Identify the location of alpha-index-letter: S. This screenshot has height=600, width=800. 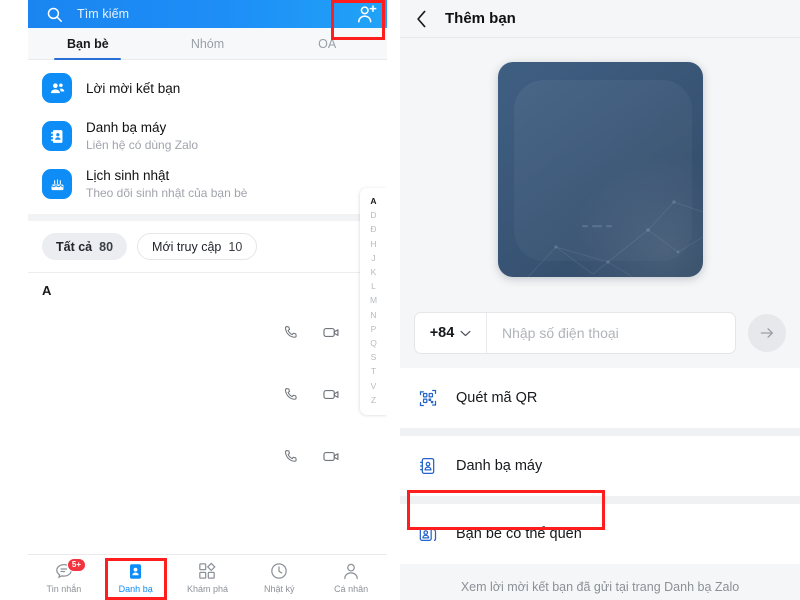
(374, 357).